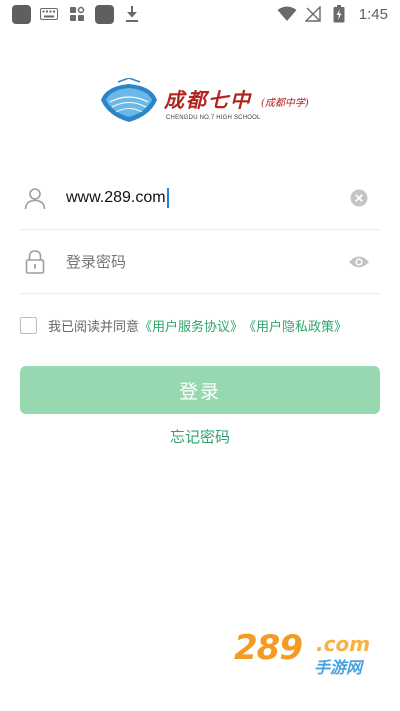 The image size is (400, 711). Describe the element at coordinates (295, 325) in the screenshot. I see `privacy-link: 《用户隐私政策》` at that location.